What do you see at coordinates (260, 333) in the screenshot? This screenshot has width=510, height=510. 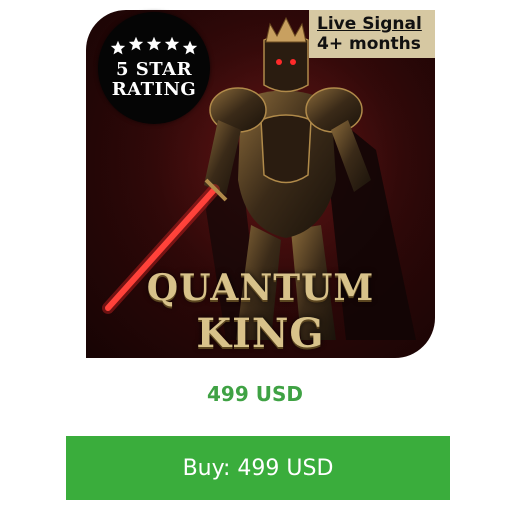 I see `product-title-line-2: KING` at bounding box center [260, 333].